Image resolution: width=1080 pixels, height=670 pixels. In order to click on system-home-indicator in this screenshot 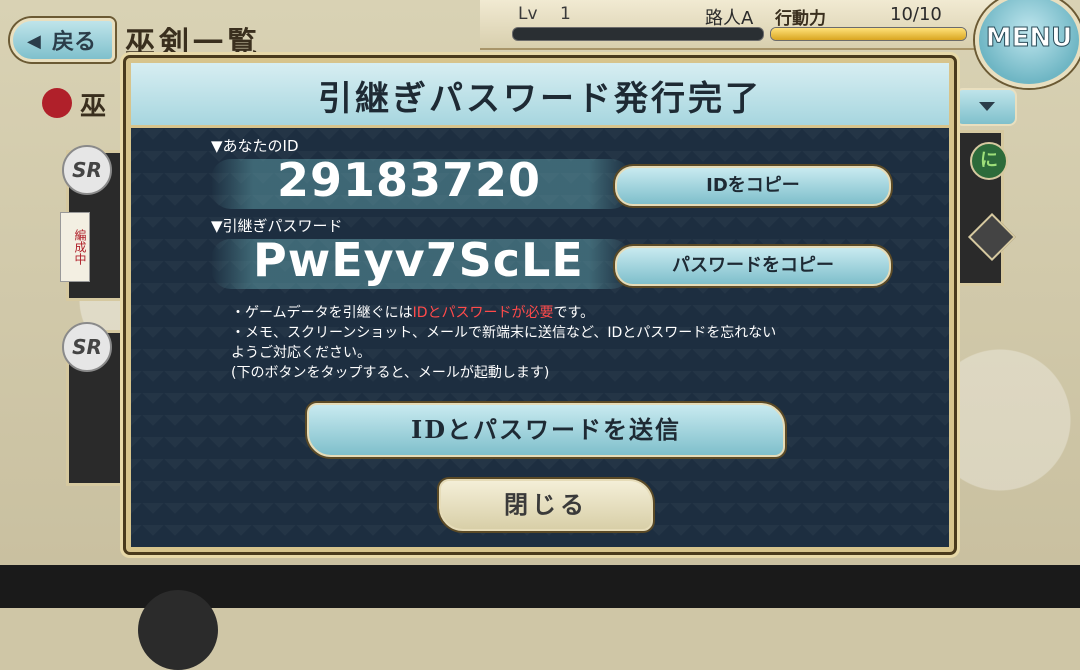, I will do `click(178, 630)`.